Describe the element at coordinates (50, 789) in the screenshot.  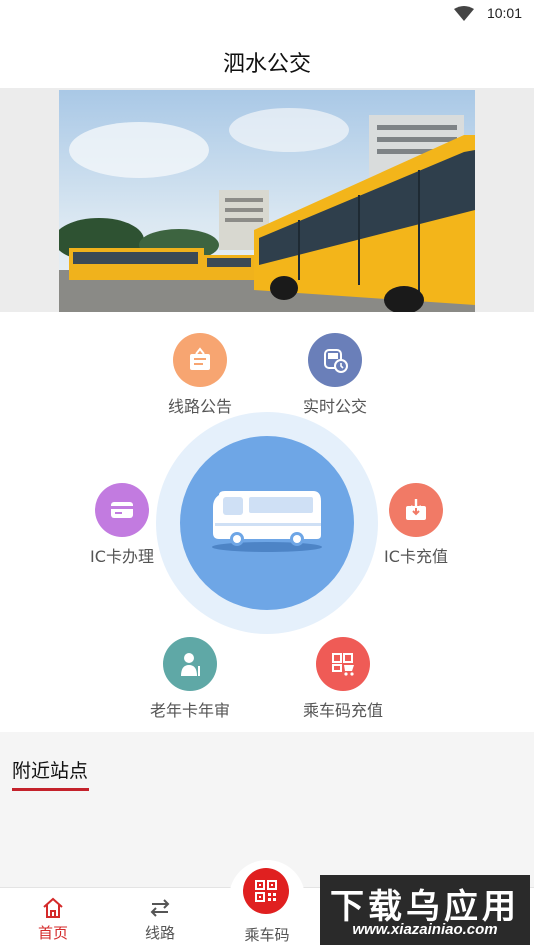
I see `nearby-title-underline` at that location.